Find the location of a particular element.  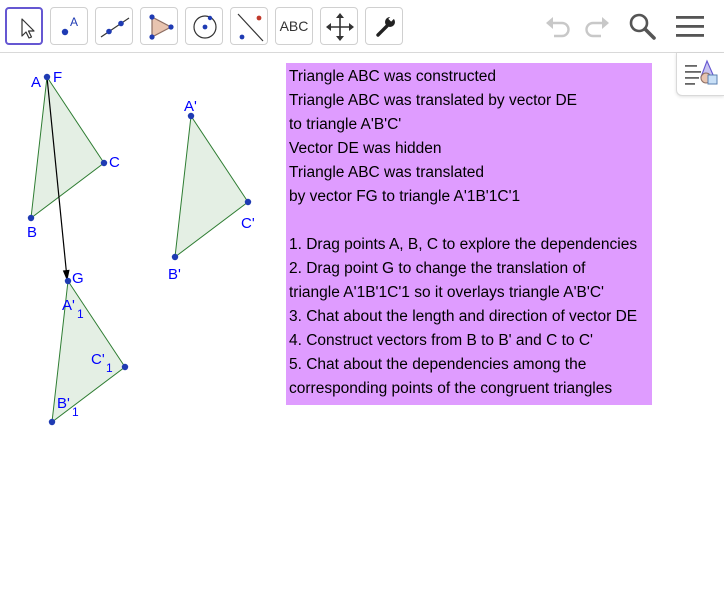

perpendicular-line-tool-button is located at coordinates (249, 26).